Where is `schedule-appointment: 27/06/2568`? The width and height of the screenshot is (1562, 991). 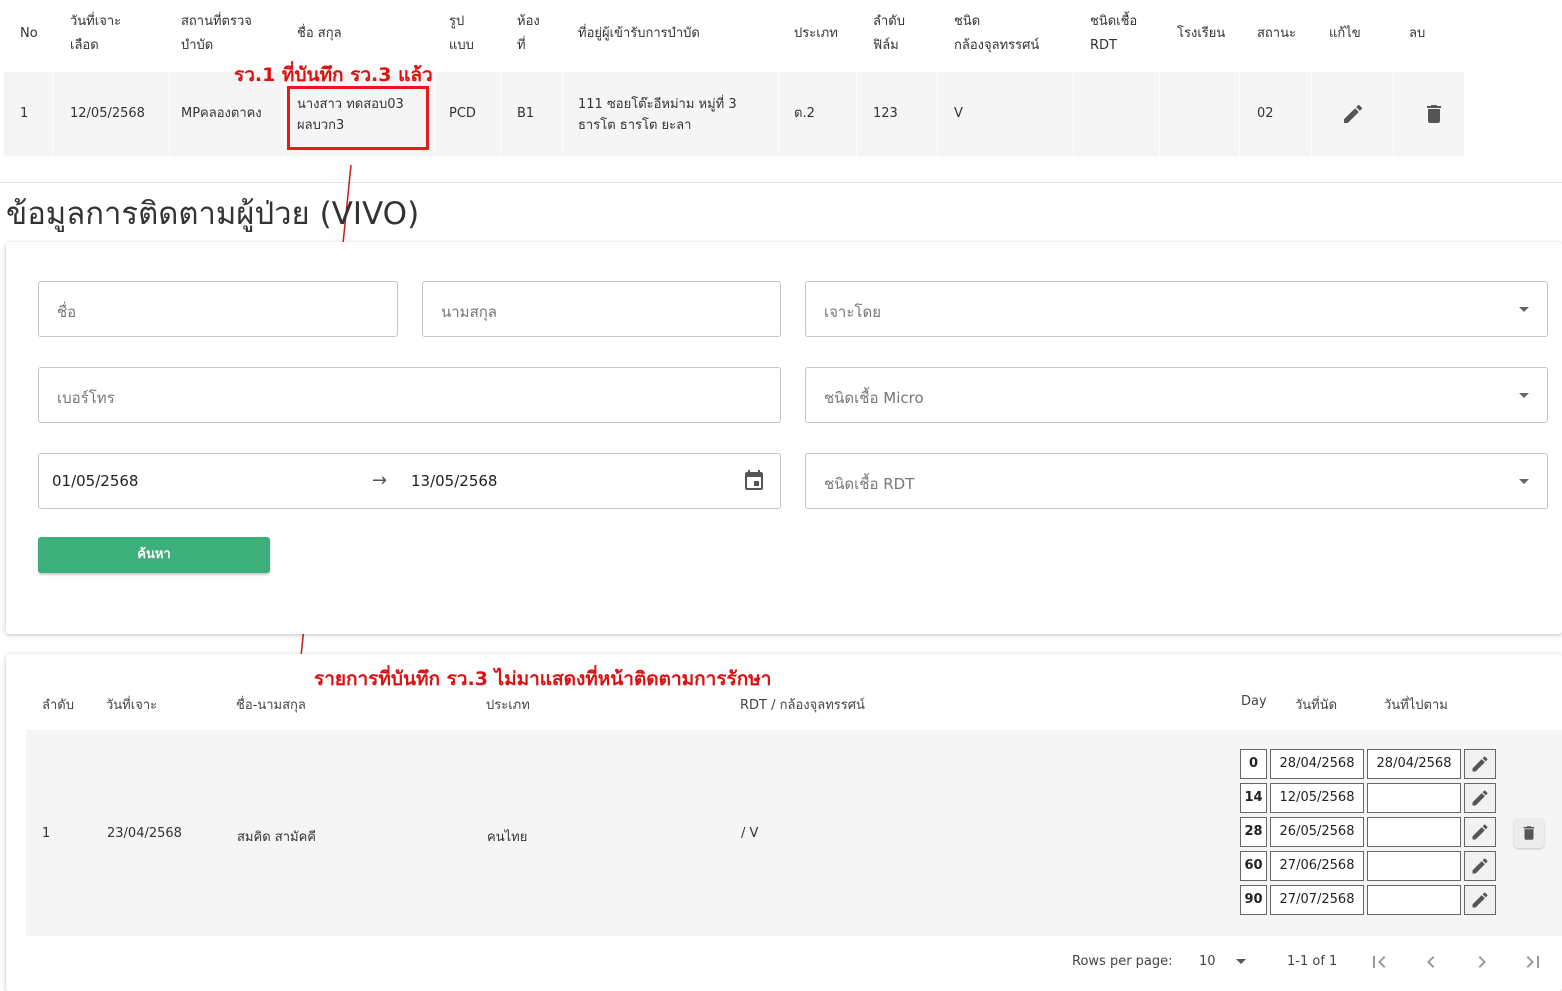 schedule-appointment: 27/06/2568 is located at coordinates (1317, 866).